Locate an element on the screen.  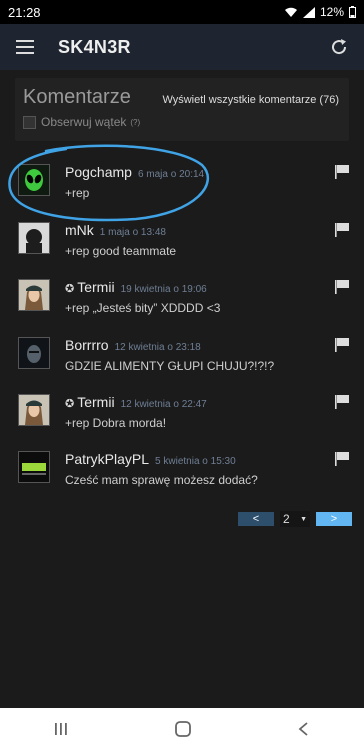
battery-percent: 12% is located at coordinates (331, 12).